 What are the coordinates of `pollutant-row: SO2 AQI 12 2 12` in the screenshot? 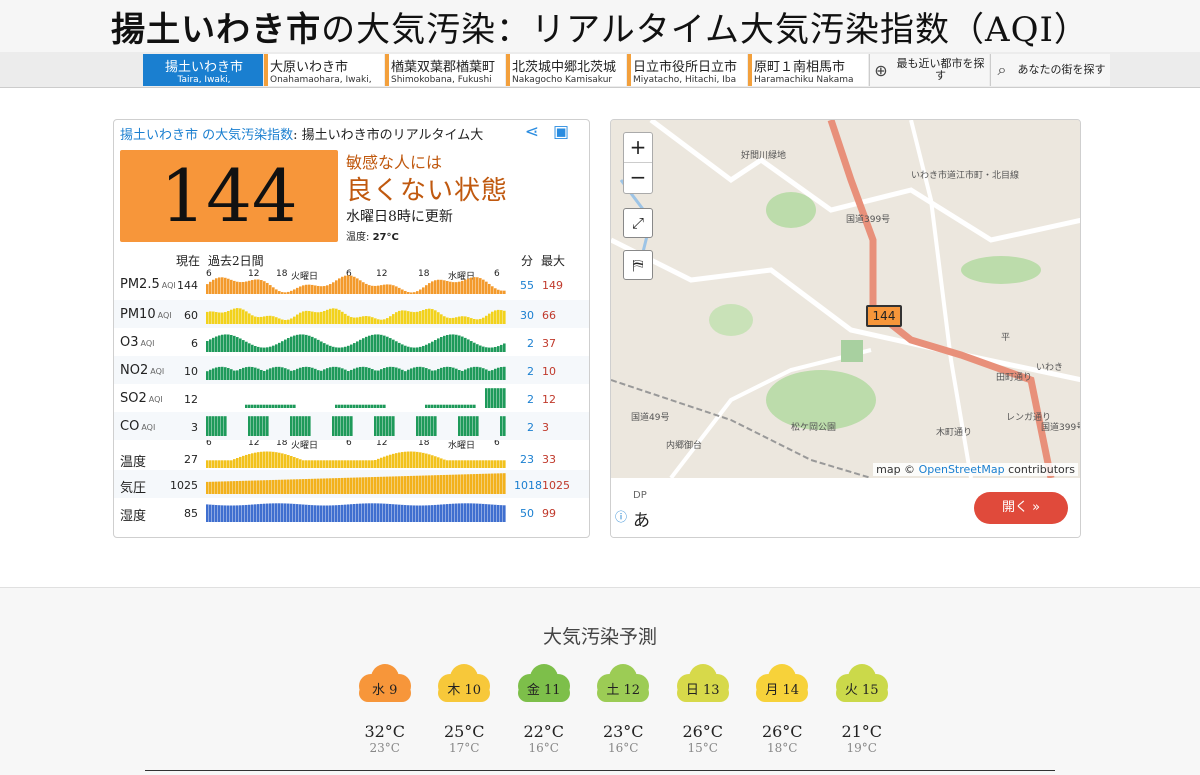 It's located at (351, 398).